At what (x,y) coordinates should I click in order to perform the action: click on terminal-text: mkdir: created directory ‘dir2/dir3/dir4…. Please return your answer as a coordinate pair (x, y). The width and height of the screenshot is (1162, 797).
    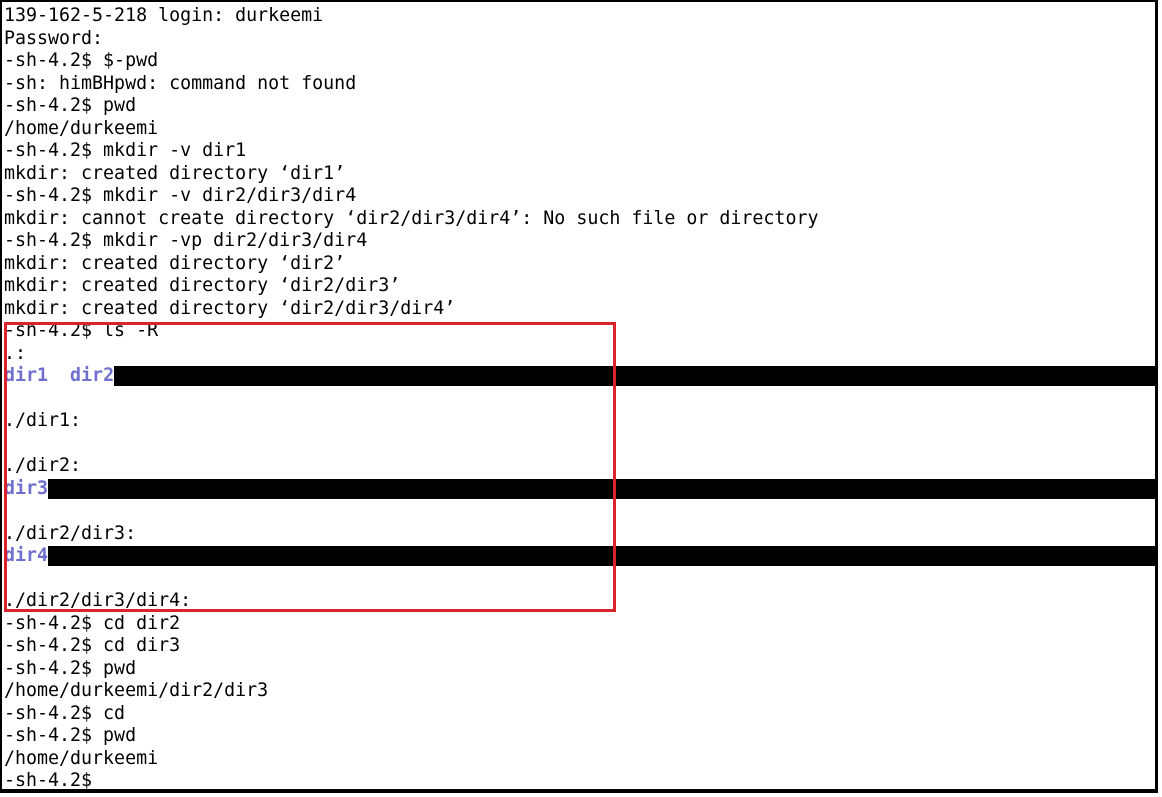
    Looking at the image, I should click on (230, 308).